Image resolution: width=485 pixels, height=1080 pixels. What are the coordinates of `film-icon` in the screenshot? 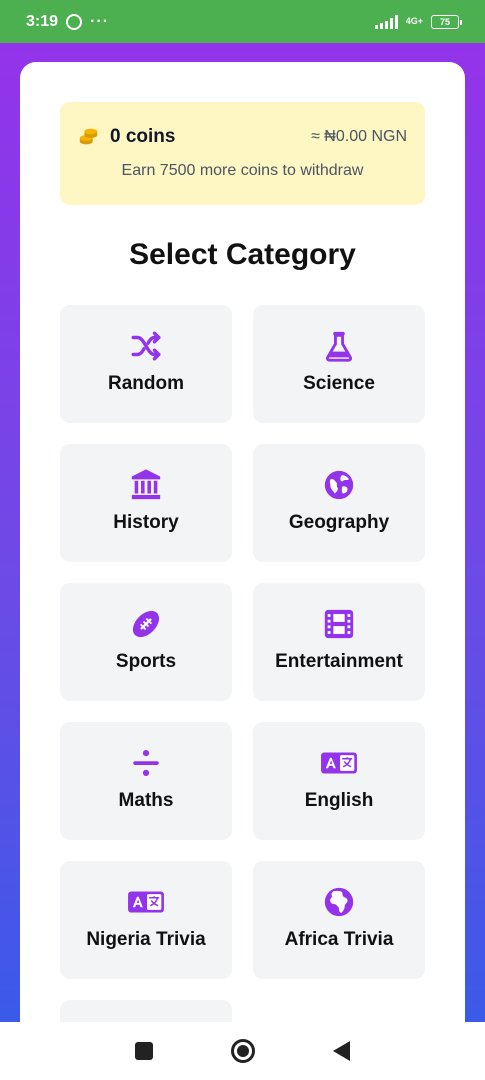 It's located at (339, 624).